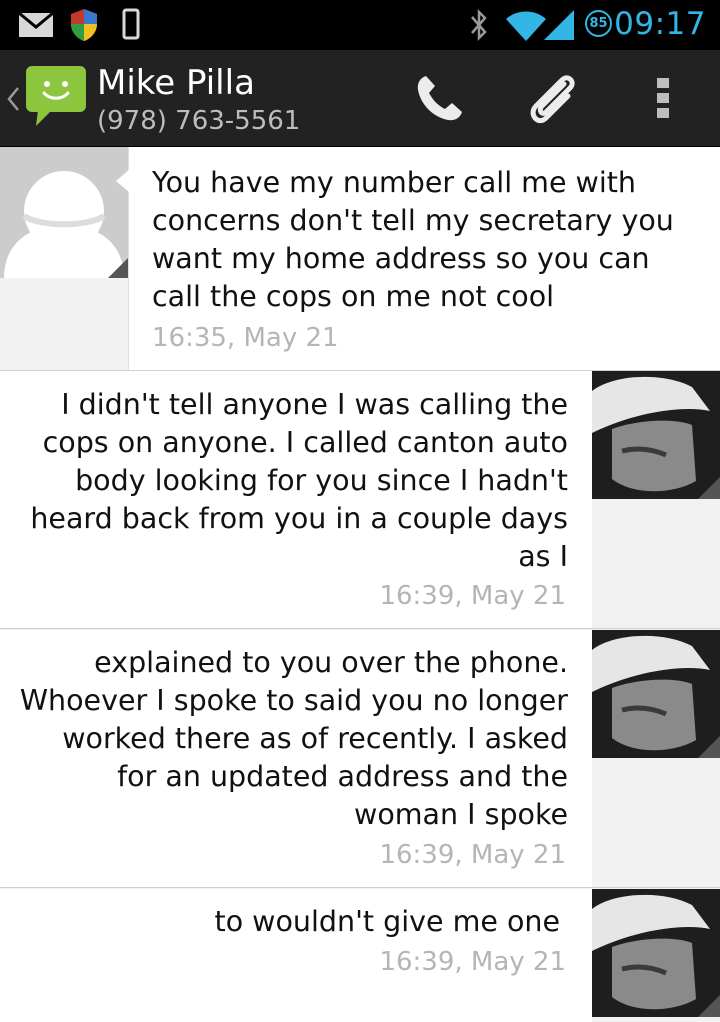  I want to click on contact-avatar, so click(64, 212).